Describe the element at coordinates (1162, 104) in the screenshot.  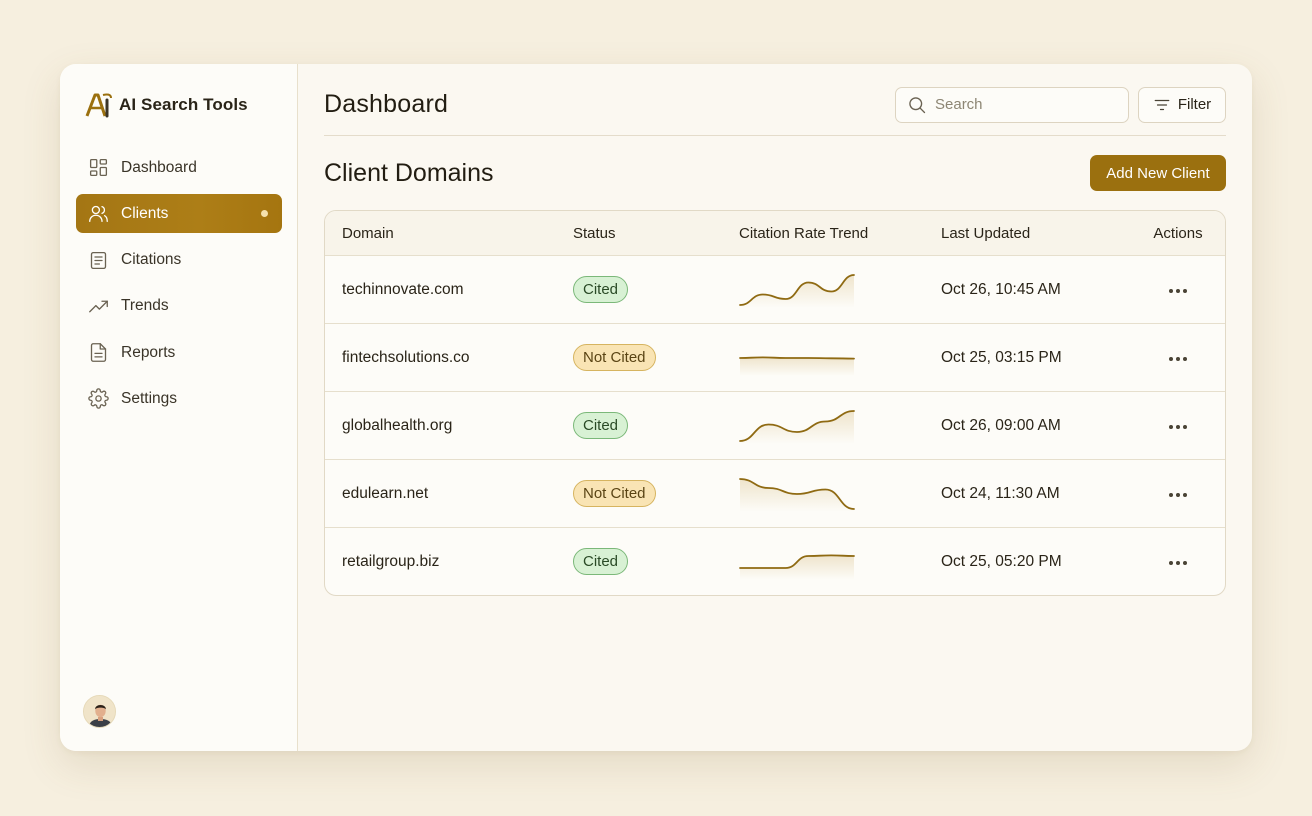
I see `filter-icon` at that location.